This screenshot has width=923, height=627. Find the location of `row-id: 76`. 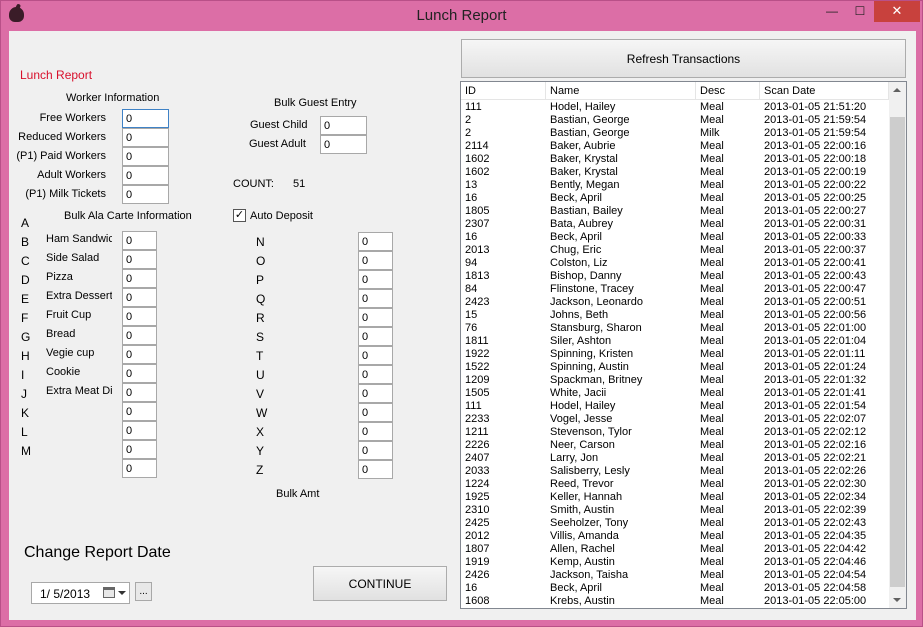

row-id: 76 is located at coordinates (471, 328).